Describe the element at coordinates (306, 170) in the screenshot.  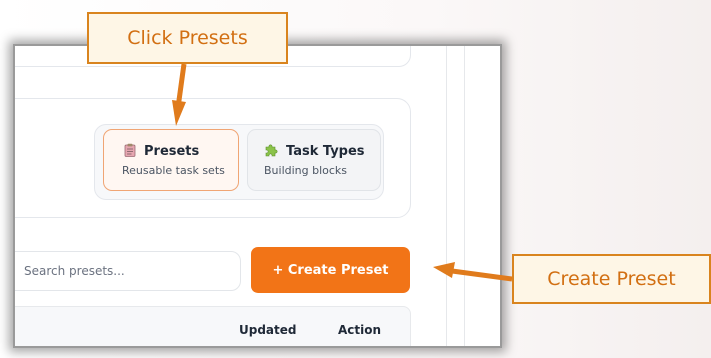
I see `task-types-tab-subtitle: Building blocks` at that location.